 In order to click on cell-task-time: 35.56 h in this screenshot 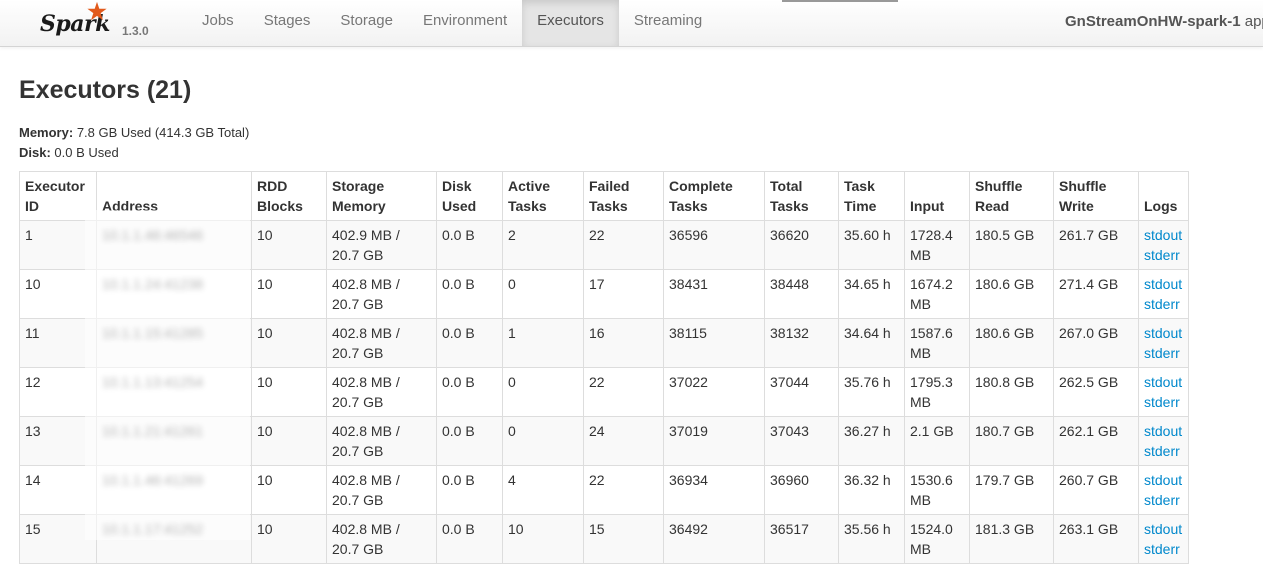, I will do `click(871, 539)`.